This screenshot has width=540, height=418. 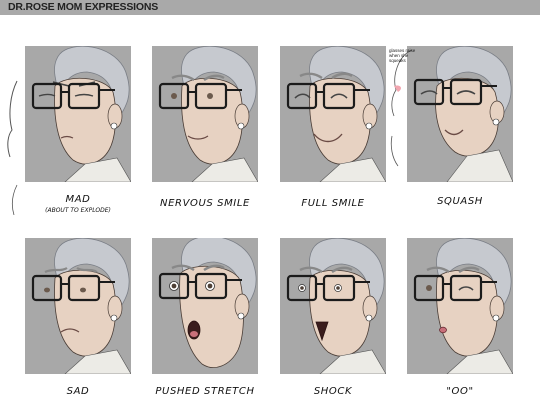 I want to click on caption-squash: SQUASH, so click(x=460, y=201).